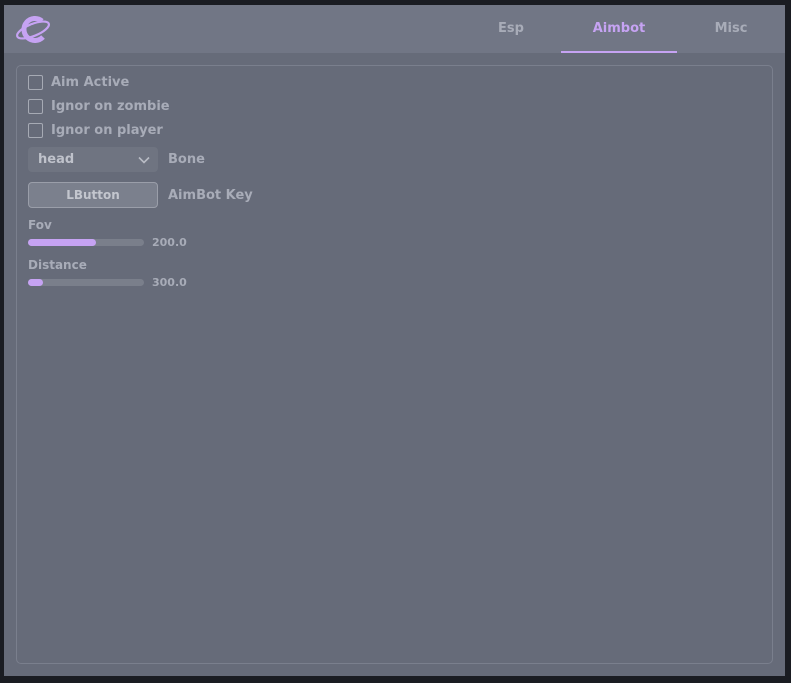  Describe the element at coordinates (186, 159) in the screenshot. I see `bone-label: Bone` at that location.